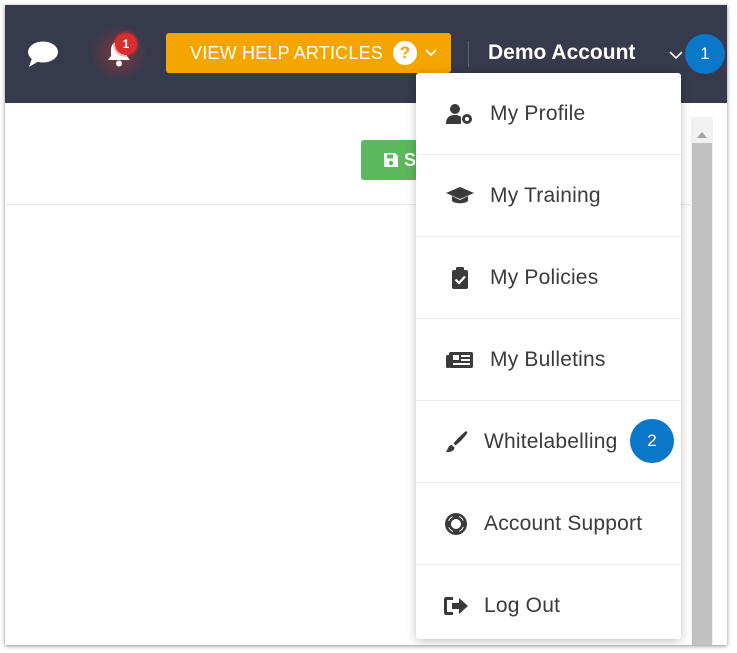 This screenshot has width=737, height=653. What do you see at coordinates (652, 441) in the screenshot?
I see `step-callout-2: 2` at bounding box center [652, 441].